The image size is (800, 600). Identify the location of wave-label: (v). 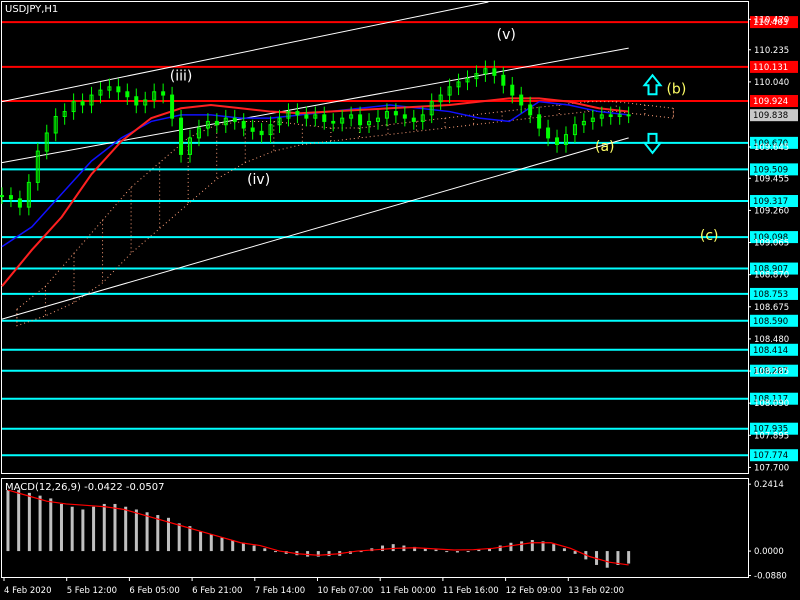
(506, 35).